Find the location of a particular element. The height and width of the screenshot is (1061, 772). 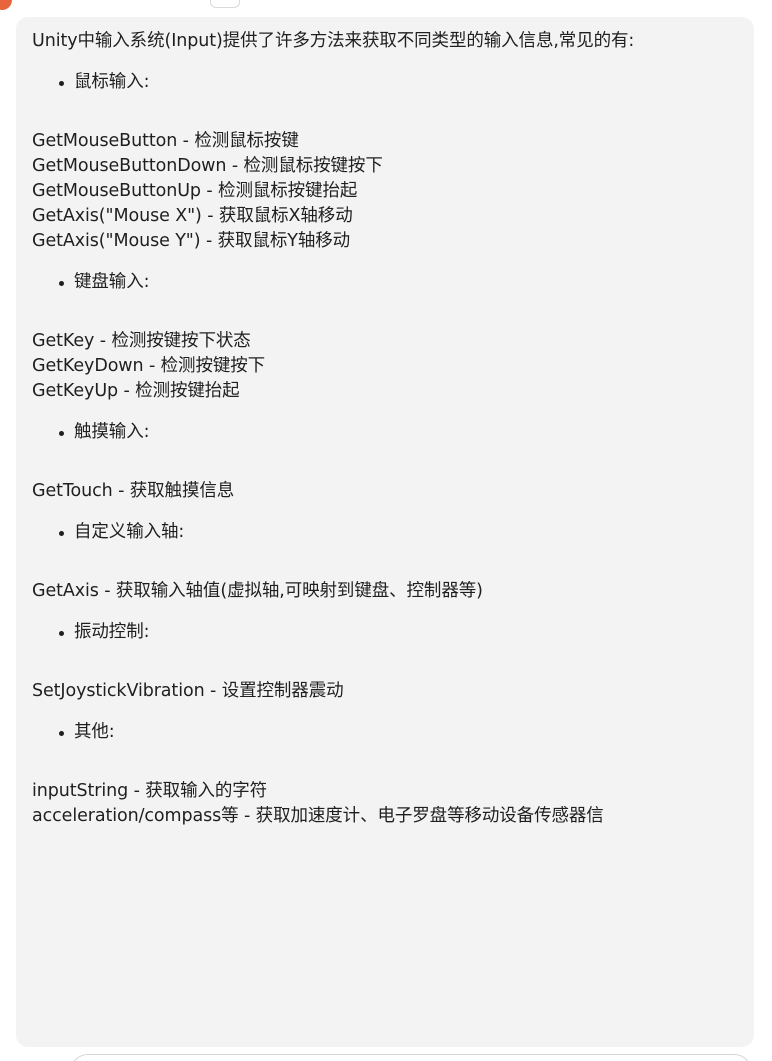

method-lines: GetTouch - 获取触摸信息 is located at coordinates (385, 491).